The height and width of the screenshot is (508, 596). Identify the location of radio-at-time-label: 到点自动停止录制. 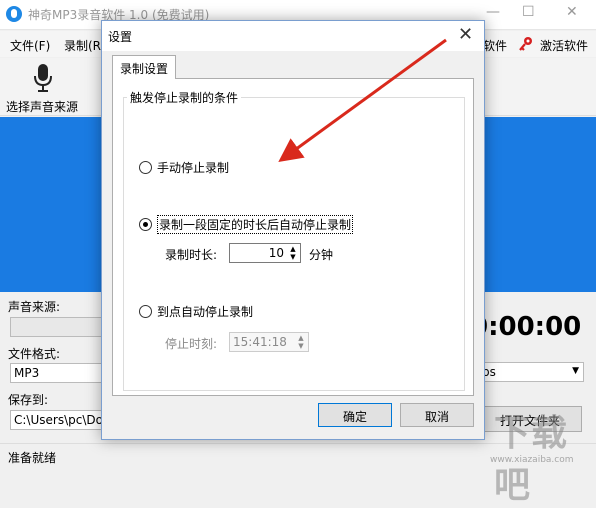
(205, 312).